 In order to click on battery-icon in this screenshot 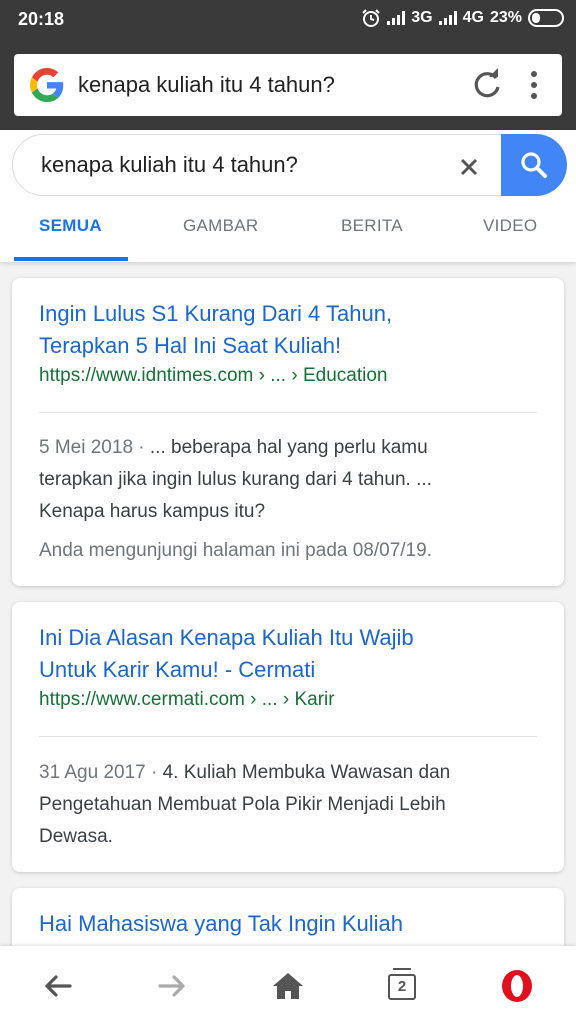, I will do `click(546, 18)`.